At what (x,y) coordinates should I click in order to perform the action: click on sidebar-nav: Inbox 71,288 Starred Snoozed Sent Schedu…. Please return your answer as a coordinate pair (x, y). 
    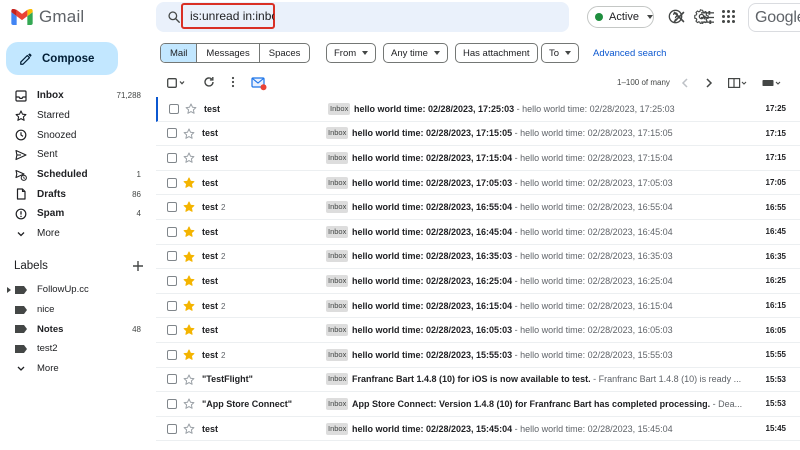
    Looking at the image, I should click on (75, 165).